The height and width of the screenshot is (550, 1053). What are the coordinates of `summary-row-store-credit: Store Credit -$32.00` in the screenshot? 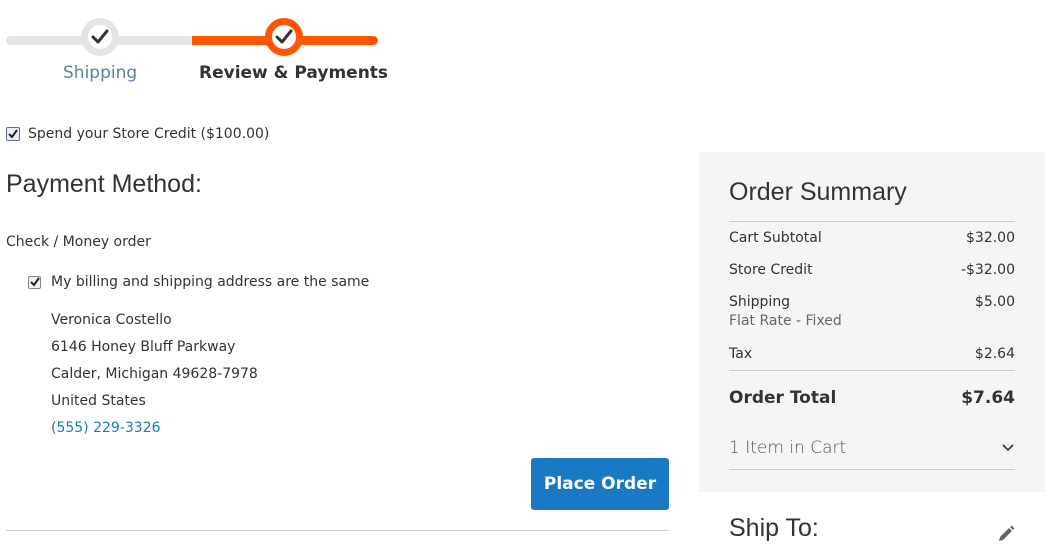 It's located at (872, 270).